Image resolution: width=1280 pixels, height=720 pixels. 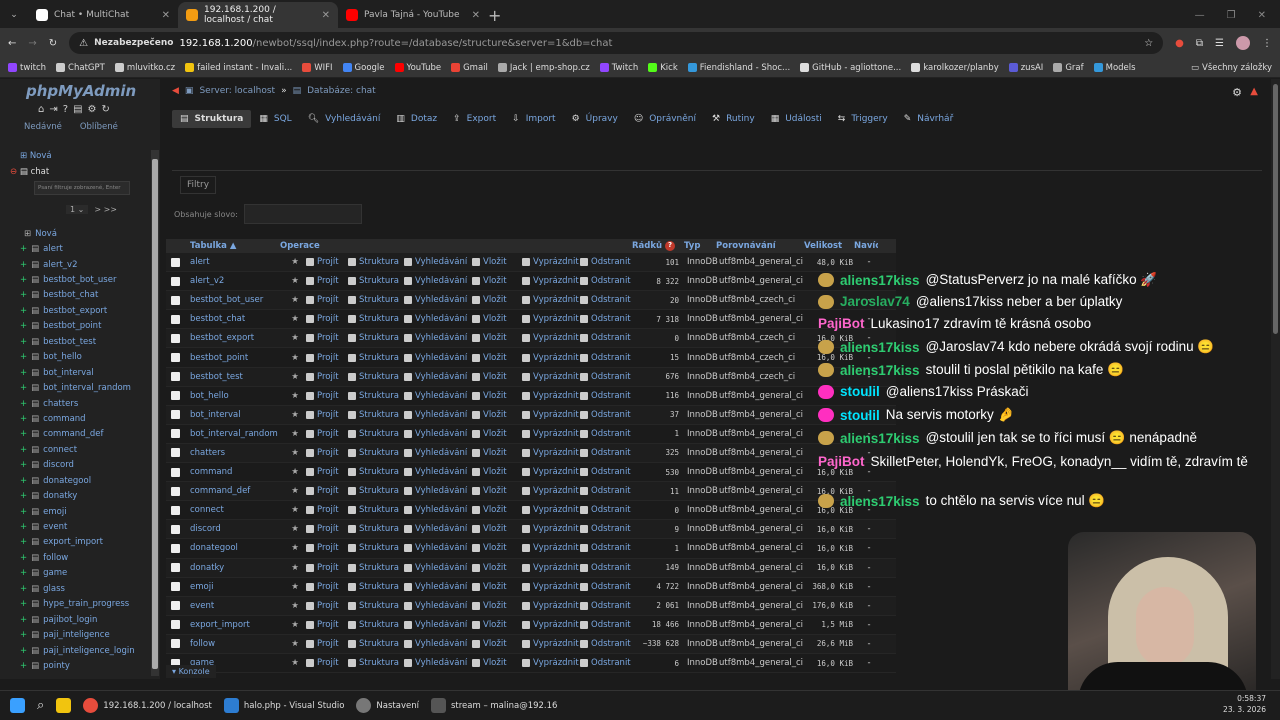 I want to click on tab-sql: ▦ SQL, so click(x=275, y=119).